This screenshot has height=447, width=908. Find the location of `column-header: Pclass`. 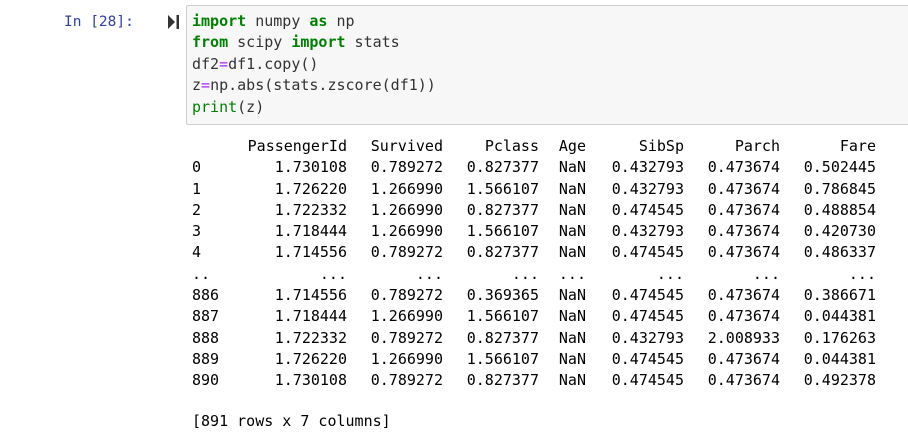

column-header: Pclass is located at coordinates (511, 146).